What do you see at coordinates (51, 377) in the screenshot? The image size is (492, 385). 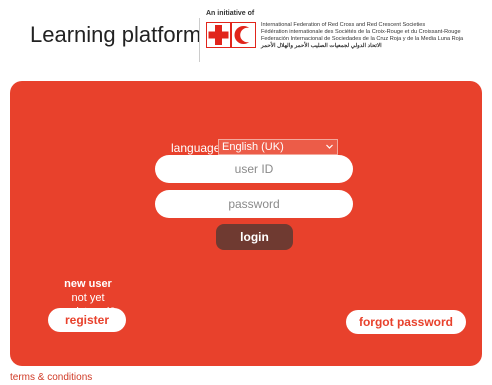 I see `terms-link: terms & conditions` at bounding box center [51, 377].